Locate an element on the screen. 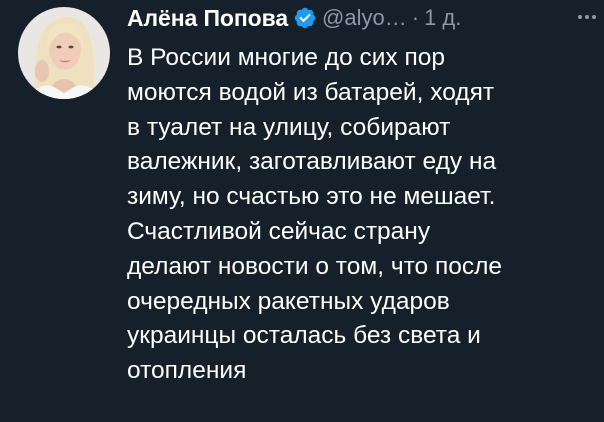 This screenshot has width=604, height=422. tweet-text-line: отопления is located at coordinates (187, 371).